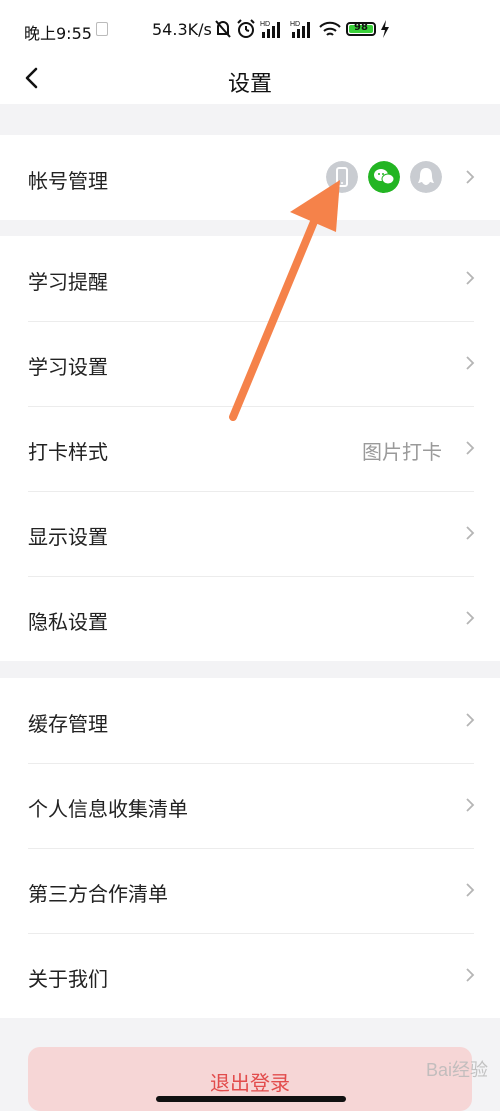  I want to click on nav-bar: 设置, so click(250, 82).